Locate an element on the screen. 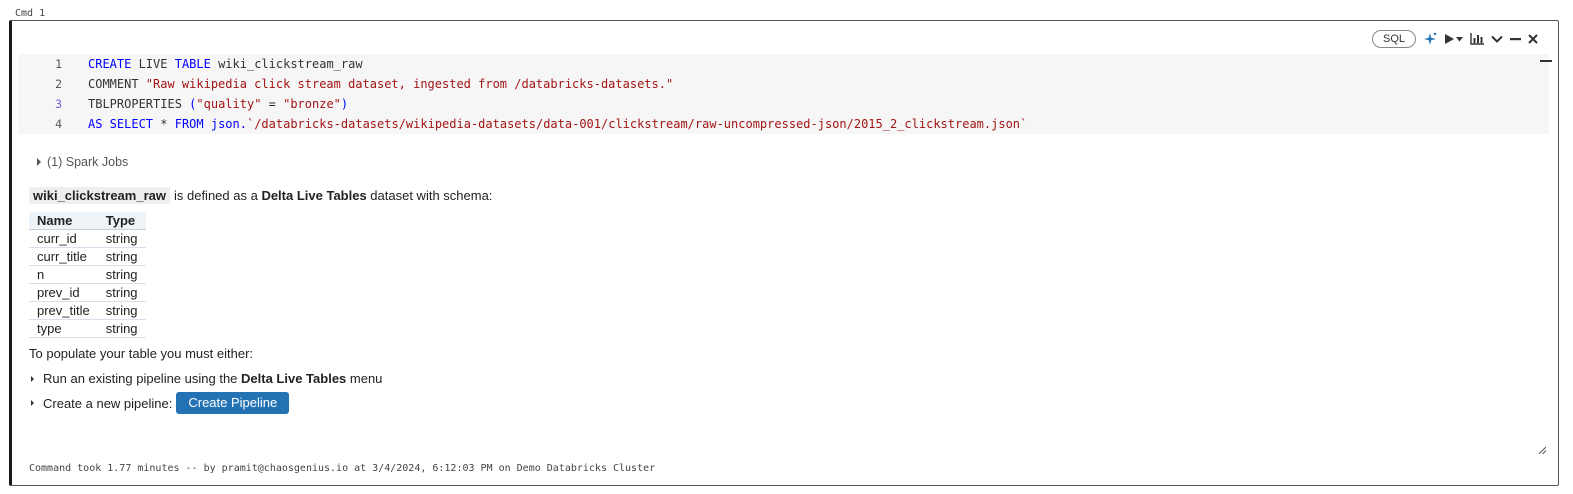 This screenshot has width=1573, height=494. bullet1-post: menu is located at coordinates (364, 378).